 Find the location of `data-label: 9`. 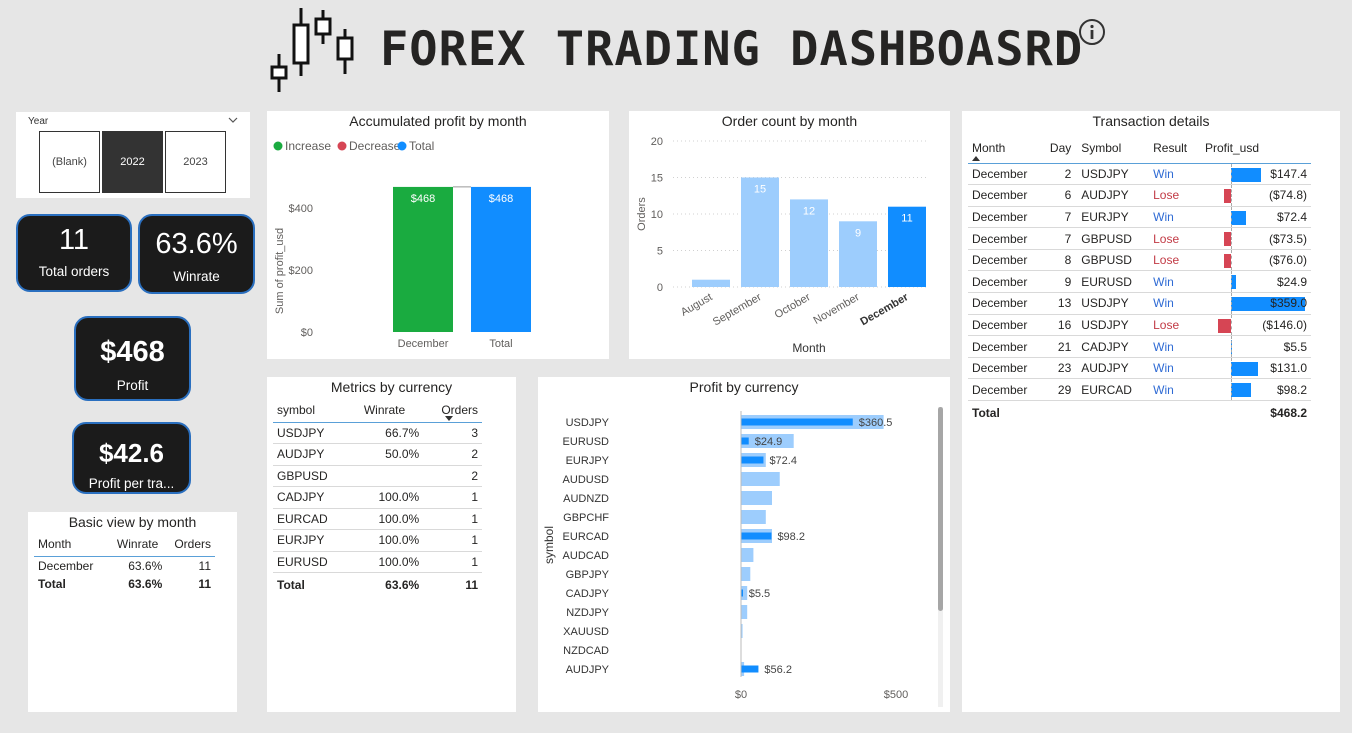

data-label: 9 is located at coordinates (858, 233).